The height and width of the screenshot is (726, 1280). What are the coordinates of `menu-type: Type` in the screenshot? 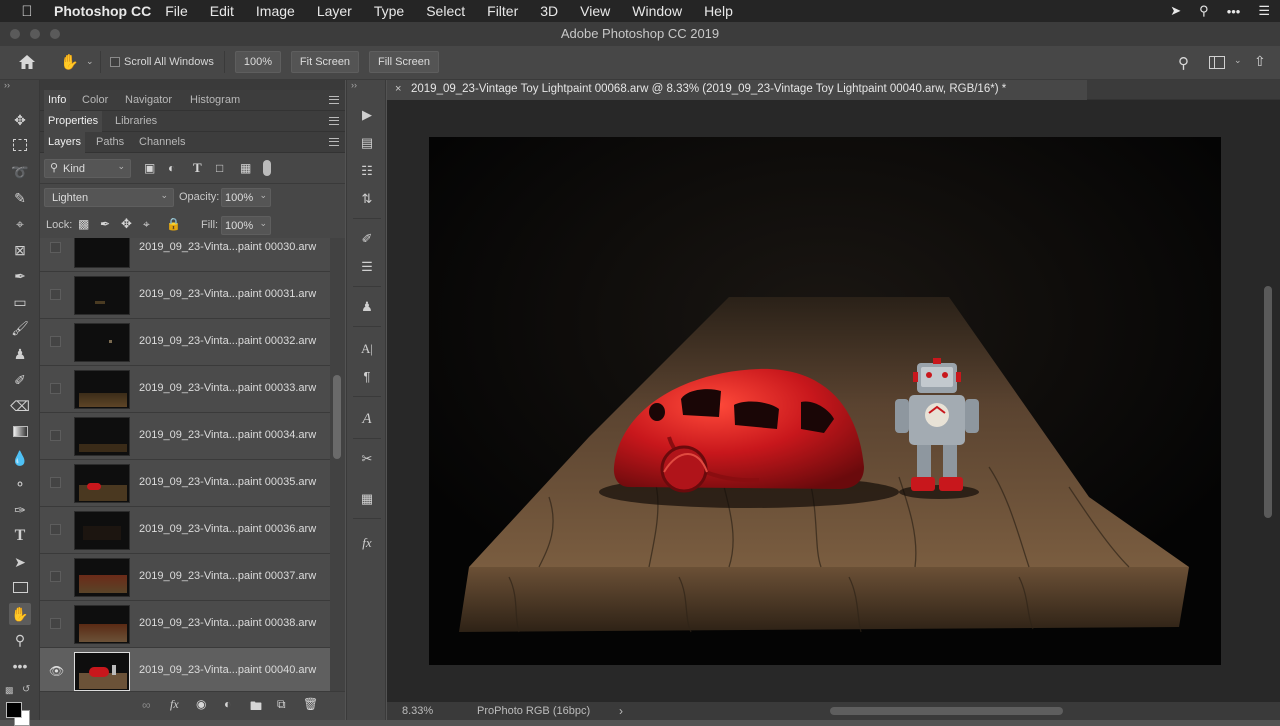 It's located at (389, 11).